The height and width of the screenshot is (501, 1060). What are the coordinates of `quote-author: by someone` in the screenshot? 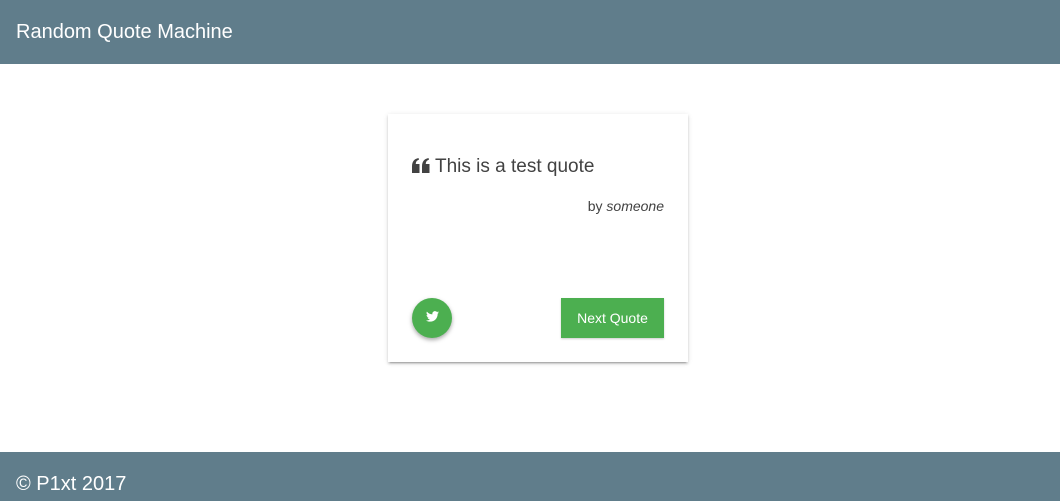 It's located at (626, 206).